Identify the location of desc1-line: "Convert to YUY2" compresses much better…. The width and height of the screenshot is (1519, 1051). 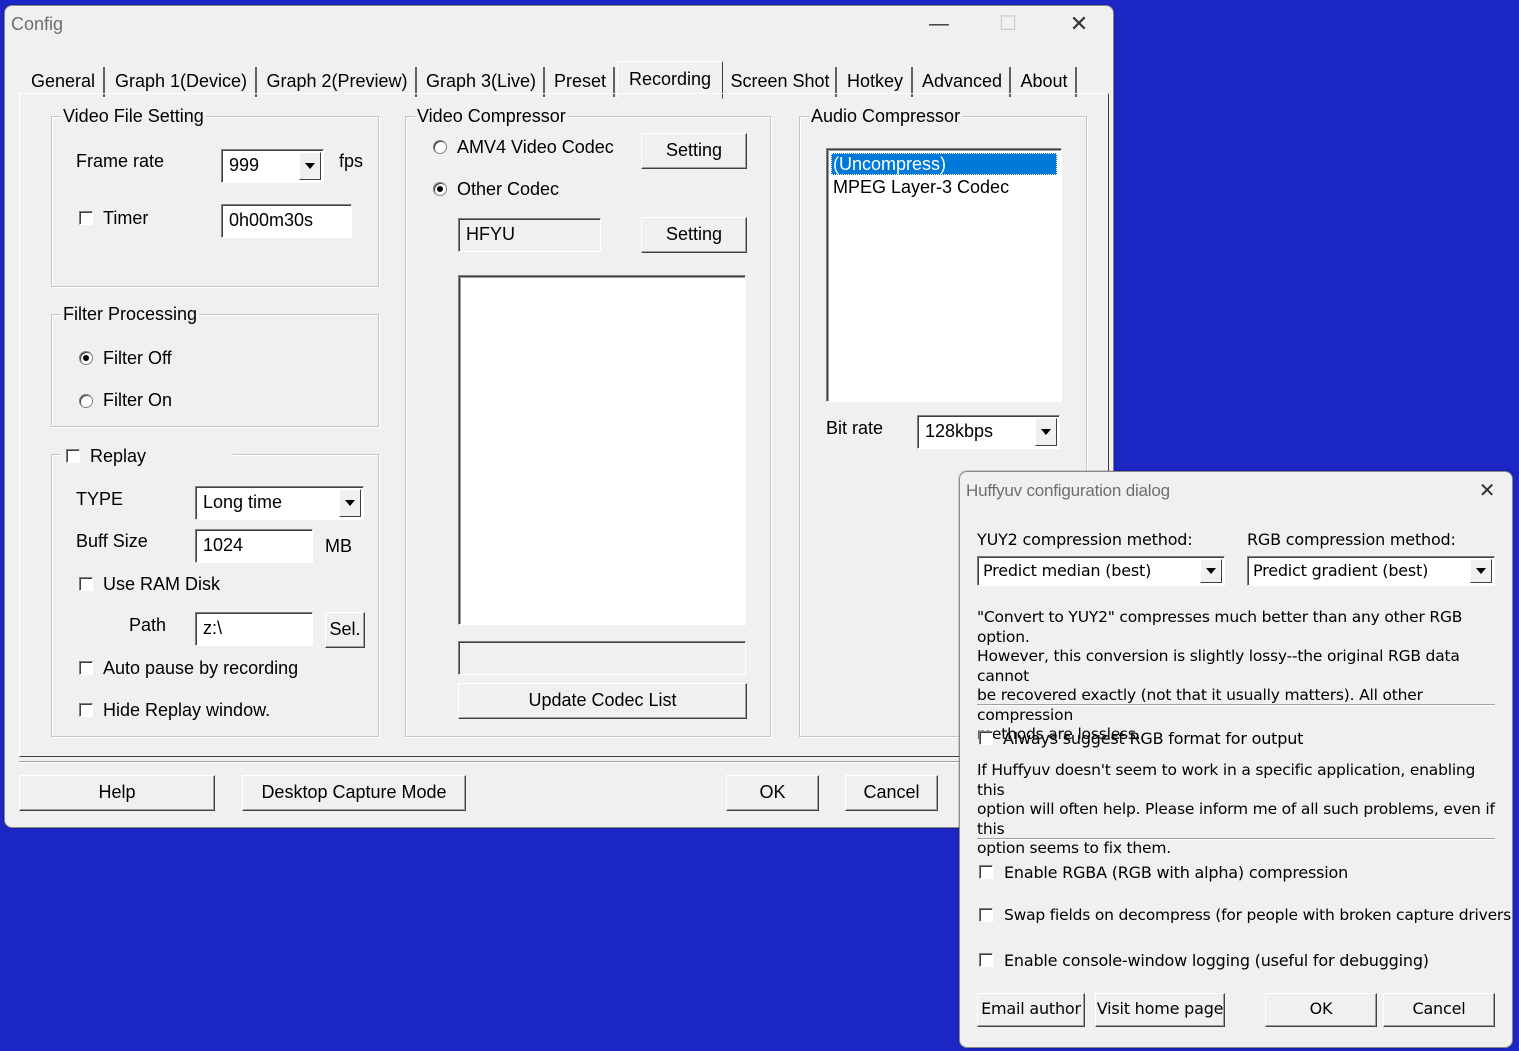
(1220, 627).